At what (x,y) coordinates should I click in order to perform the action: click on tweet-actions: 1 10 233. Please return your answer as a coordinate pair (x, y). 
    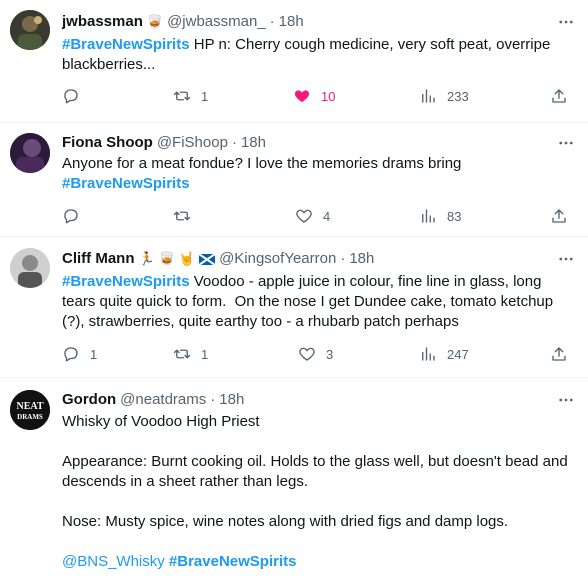
    Looking at the image, I should click on (320, 96).